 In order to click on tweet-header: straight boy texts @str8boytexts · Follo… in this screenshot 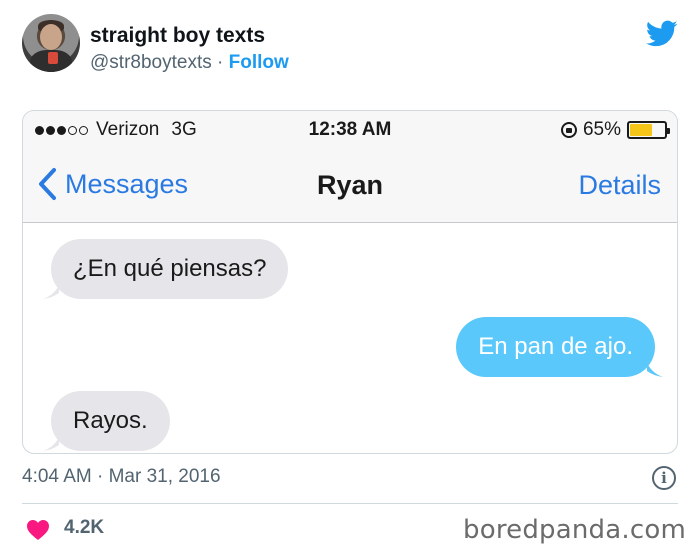, I will do `click(352, 49)`.